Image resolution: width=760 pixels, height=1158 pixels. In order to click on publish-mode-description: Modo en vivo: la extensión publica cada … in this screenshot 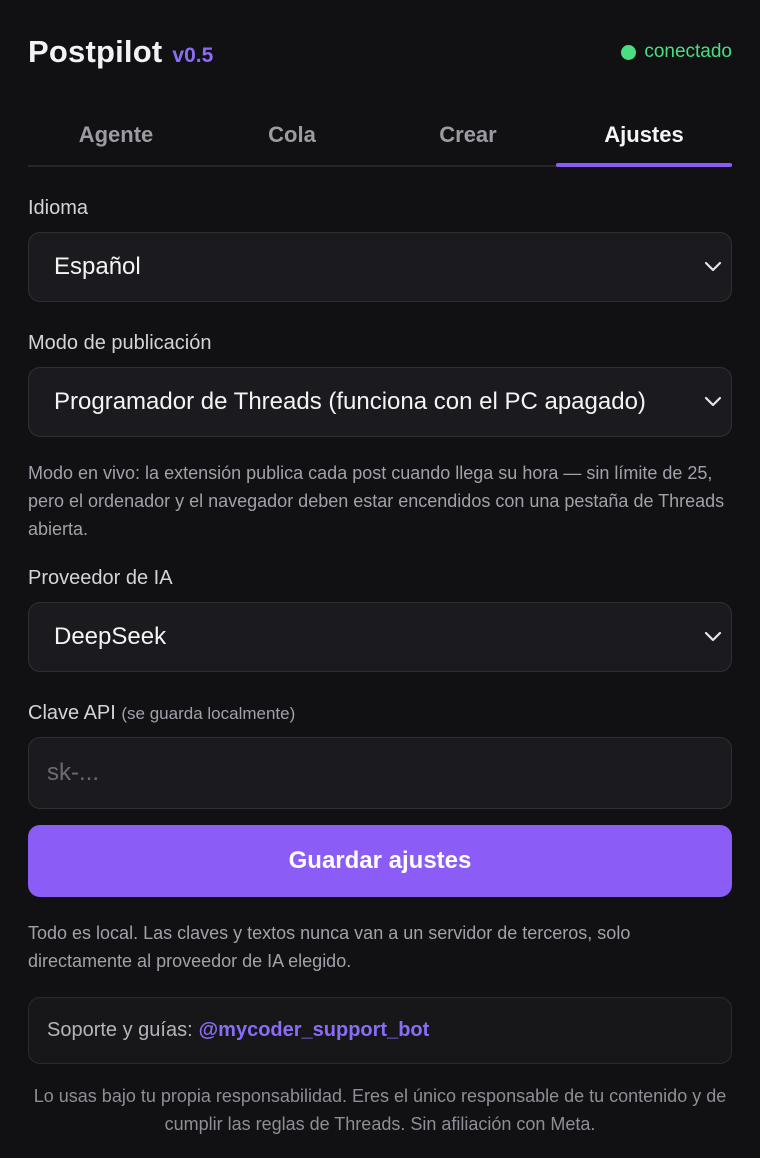, I will do `click(376, 501)`.